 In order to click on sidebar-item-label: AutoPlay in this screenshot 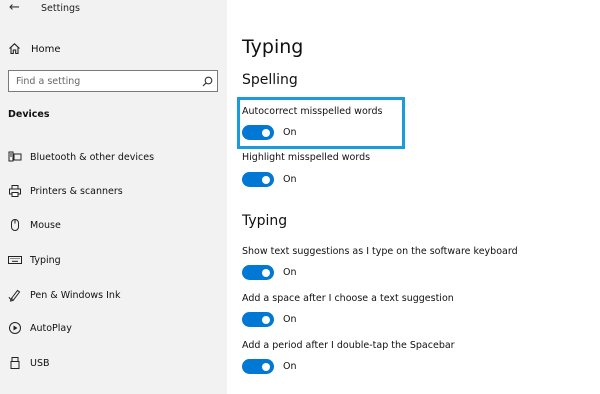, I will do `click(51, 328)`.